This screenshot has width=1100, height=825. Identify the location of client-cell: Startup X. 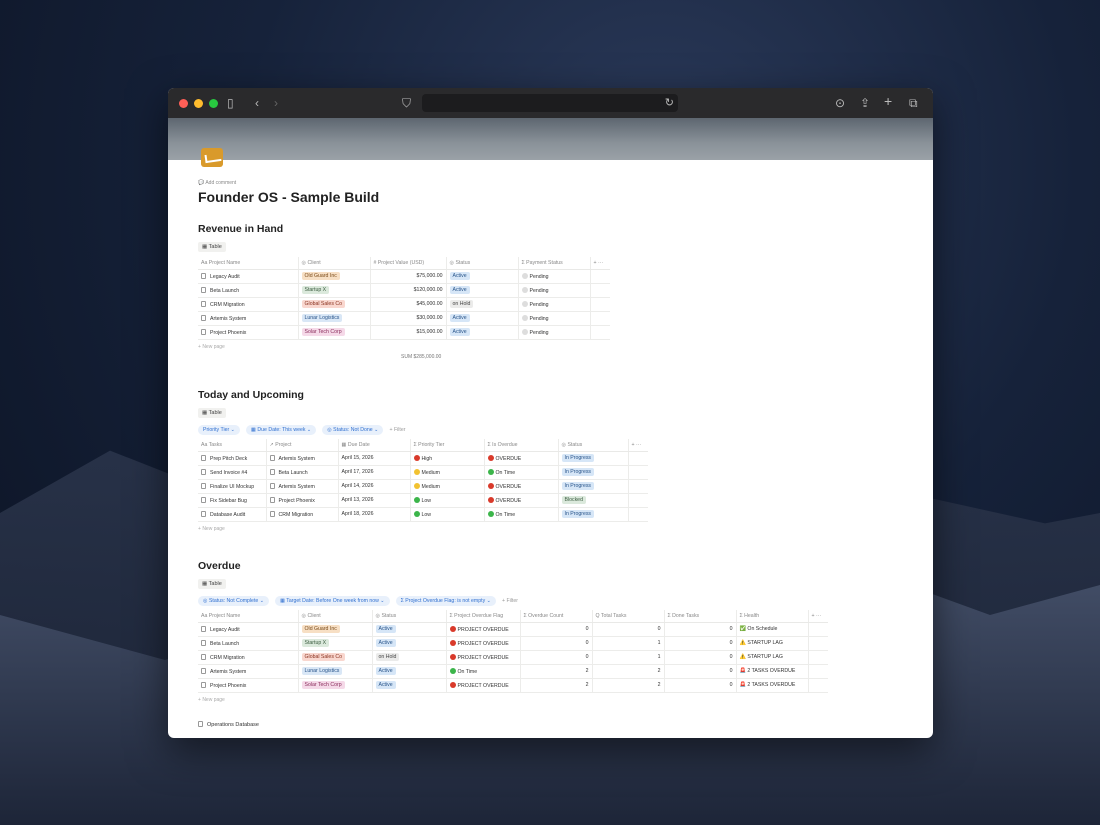
(333, 290).